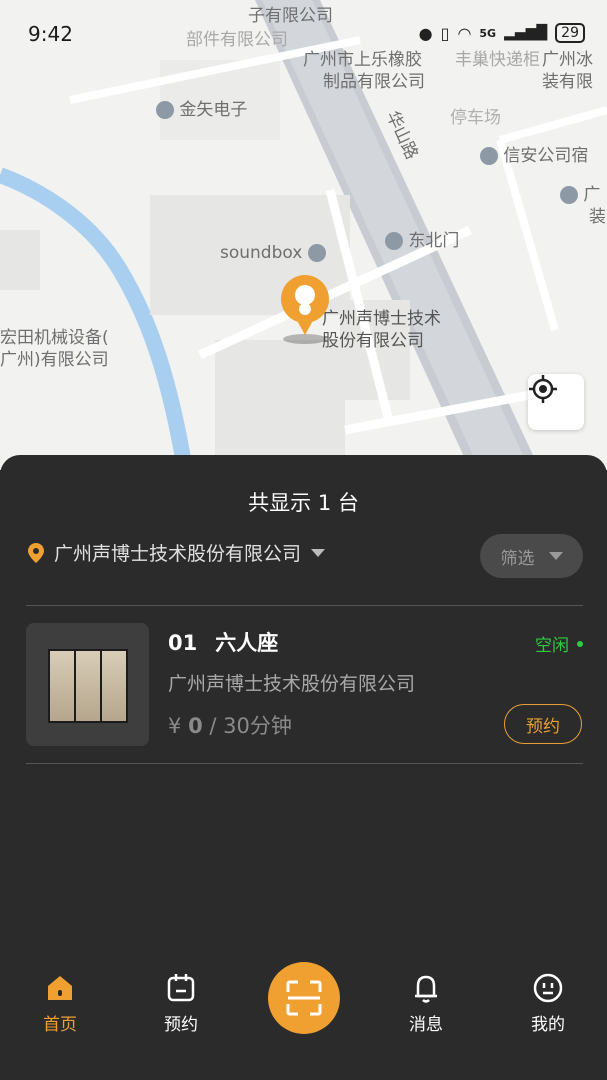 This screenshot has width=607, height=1080. What do you see at coordinates (475, 118) in the screenshot?
I see `poi-label: 停车场` at bounding box center [475, 118].